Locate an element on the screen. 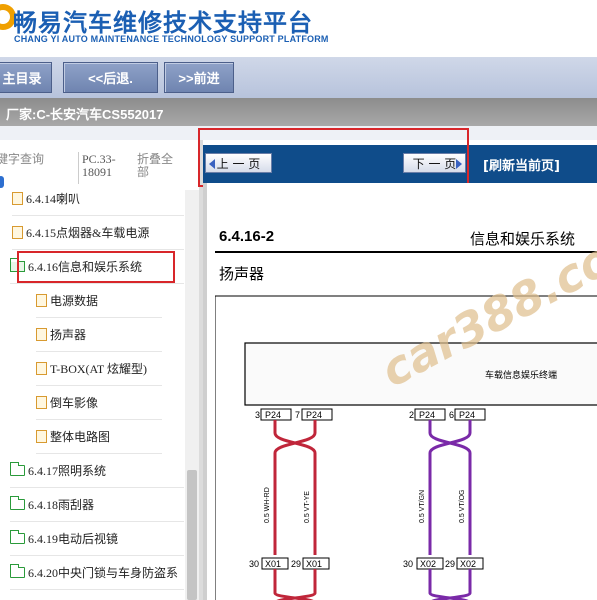 The image size is (597, 600). tree-item-speaker: 扬声器 is located at coordinates (99, 335).